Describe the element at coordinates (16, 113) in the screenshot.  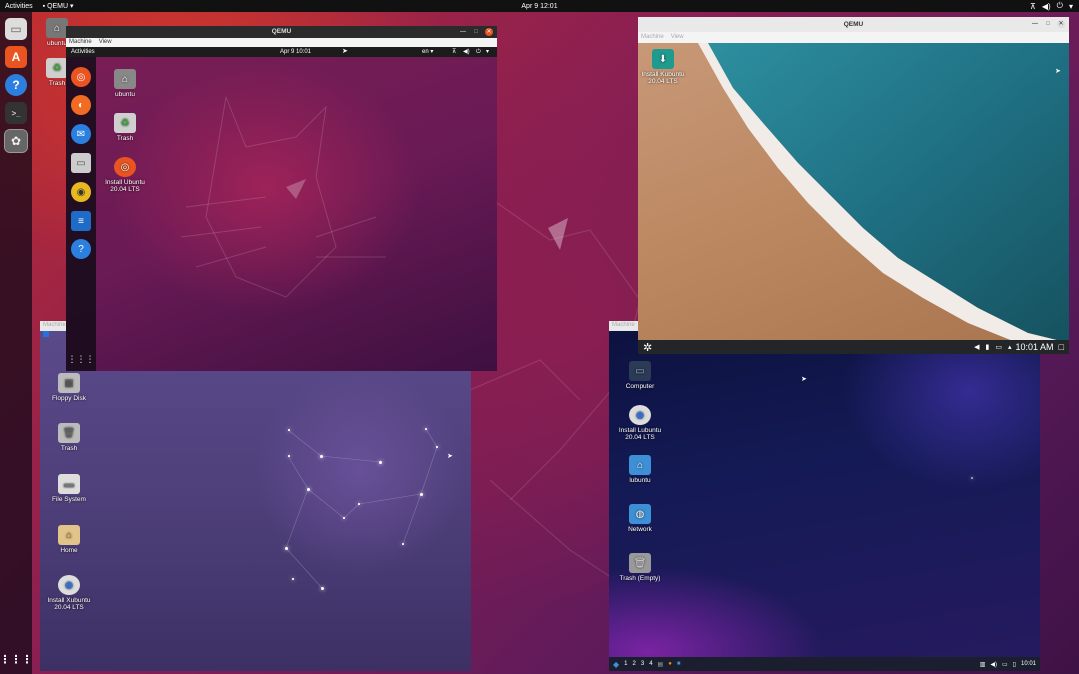
I see `terminal-icon: >_` at that location.